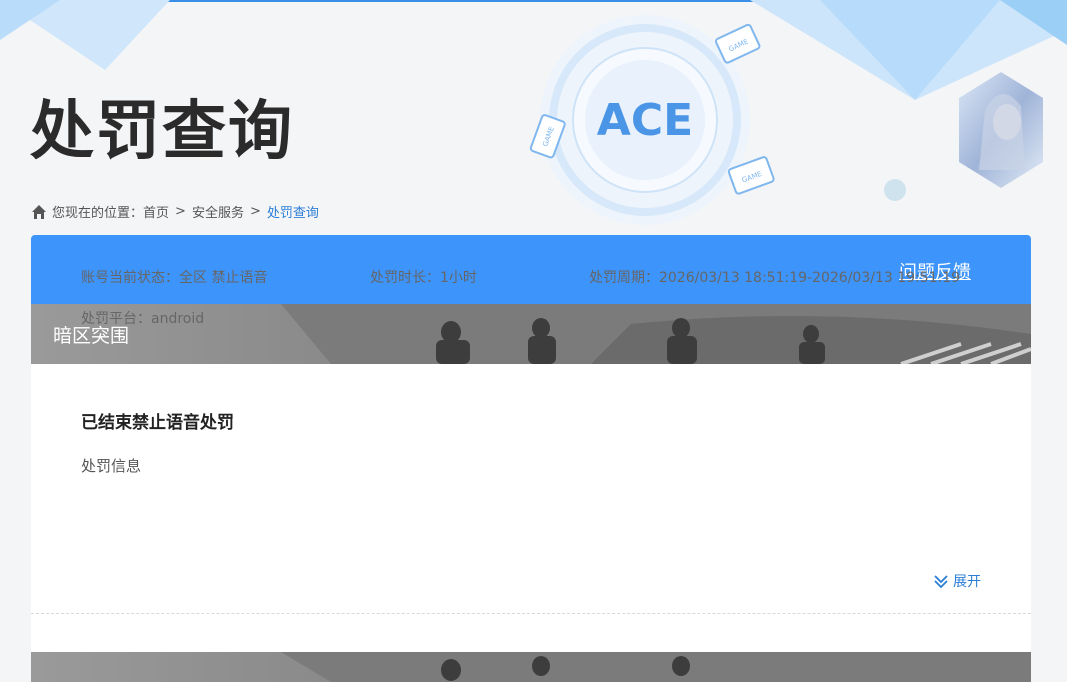  What do you see at coordinates (423, 278) in the screenshot?
I see `penalty-duration: 处罚时长：1小时` at bounding box center [423, 278].